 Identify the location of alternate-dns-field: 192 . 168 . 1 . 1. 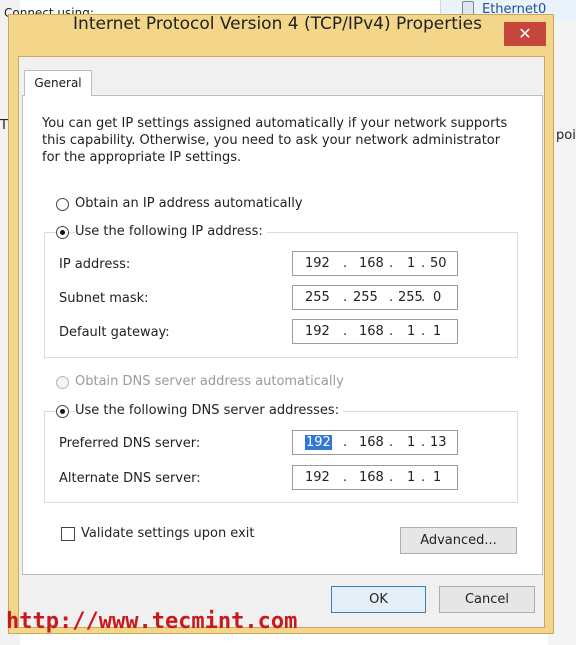
(375, 477).